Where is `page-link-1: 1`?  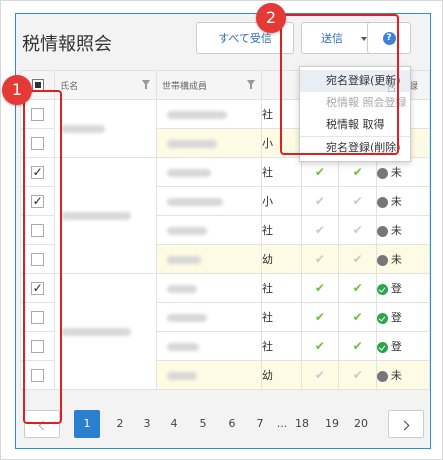 page-link-1: 1 is located at coordinates (87, 424).